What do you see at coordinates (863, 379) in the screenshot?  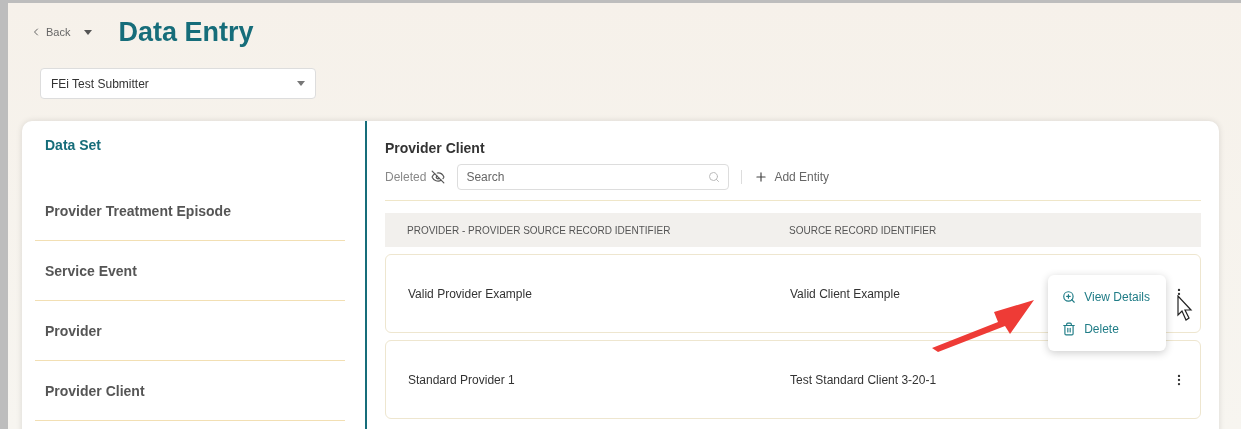 I see `table-cell: Test Standard Client 3-20-1` at bounding box center [863, 379].